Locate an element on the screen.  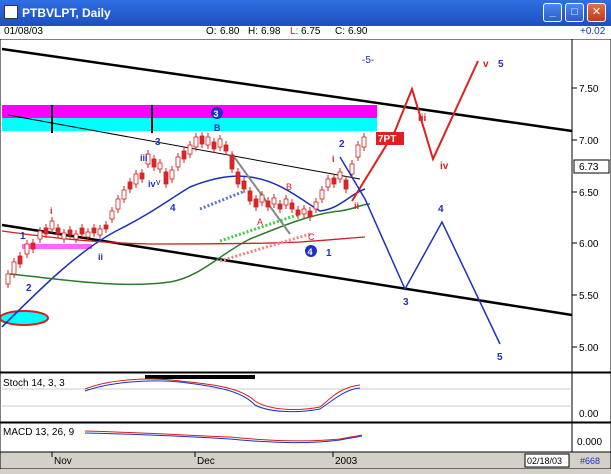
close-value: 6.90 is located at coordinates (358, 31).